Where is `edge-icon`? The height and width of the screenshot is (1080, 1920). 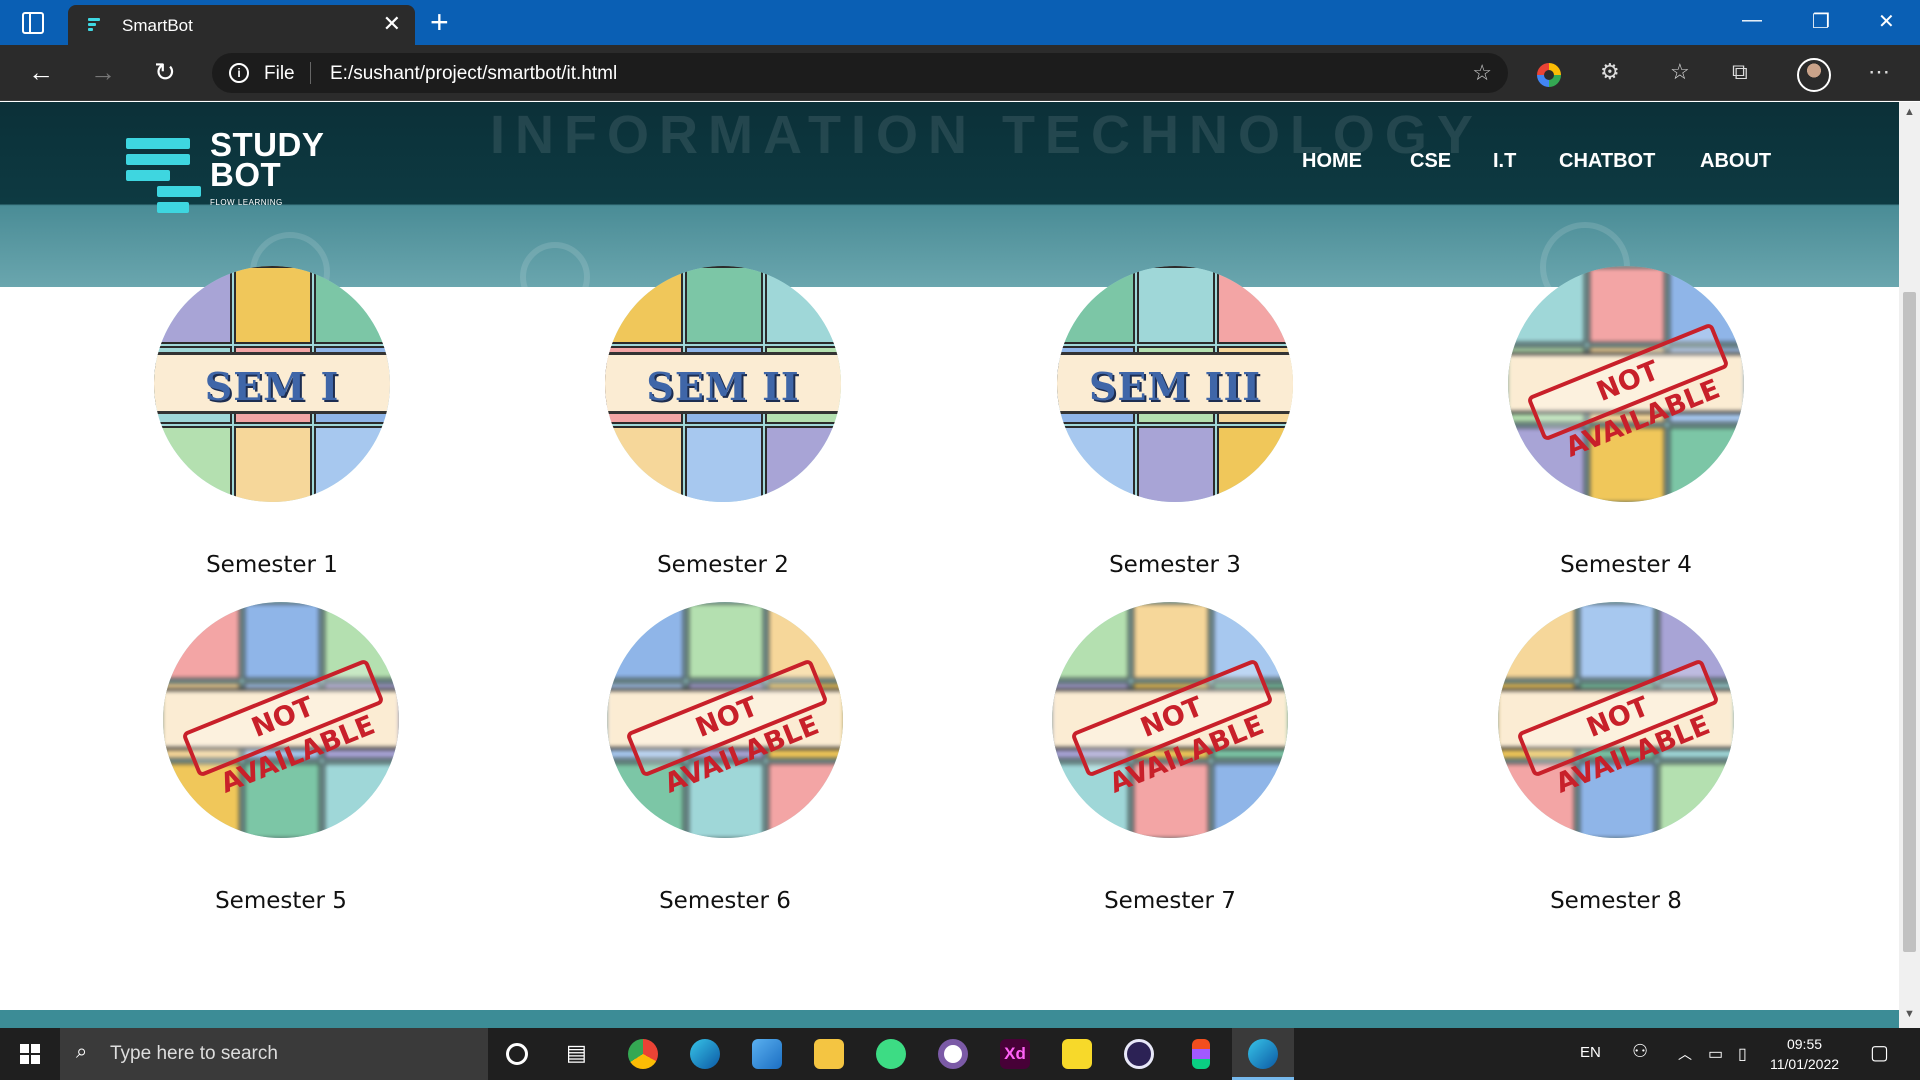 edge-icon is located at coordinates (705, 1054).